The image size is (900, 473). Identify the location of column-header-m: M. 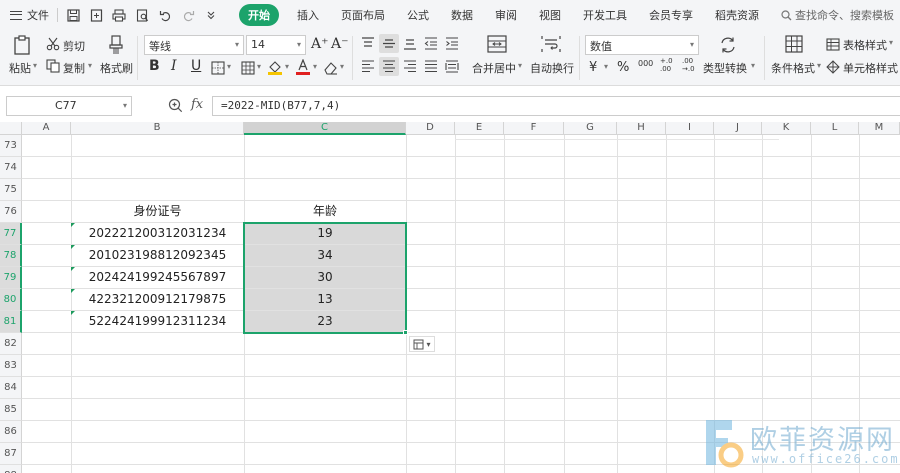
(879, 128).